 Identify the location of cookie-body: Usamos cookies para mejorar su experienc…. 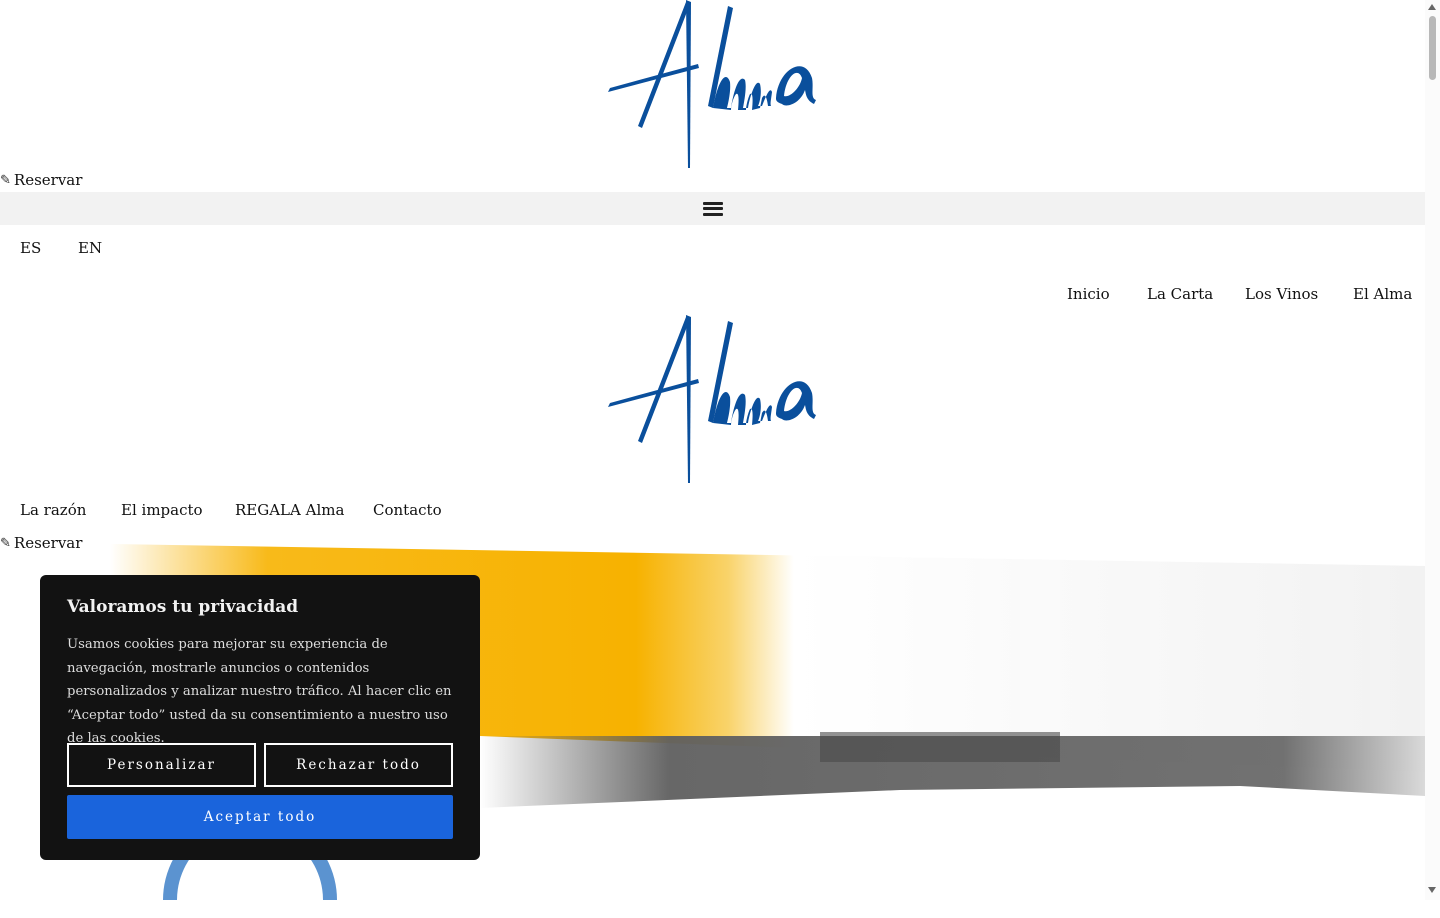
(259, 691).